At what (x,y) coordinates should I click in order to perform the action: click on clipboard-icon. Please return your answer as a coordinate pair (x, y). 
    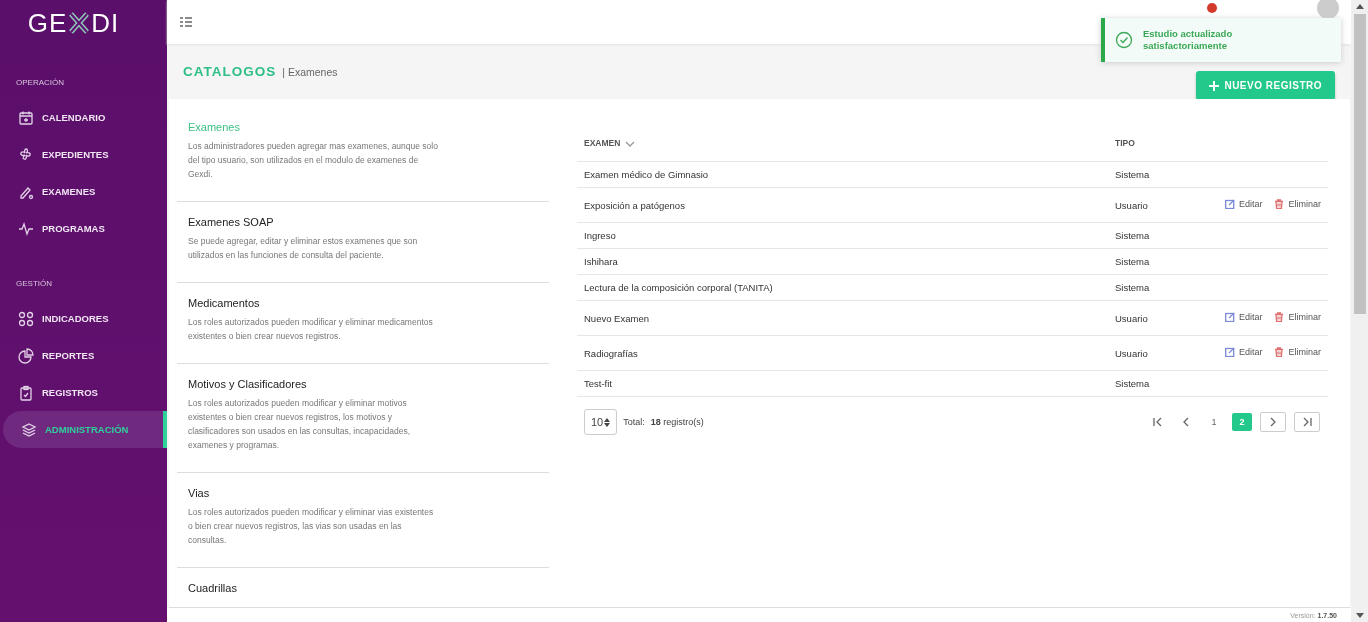
    Looking at the image, I should click on (26, 392).